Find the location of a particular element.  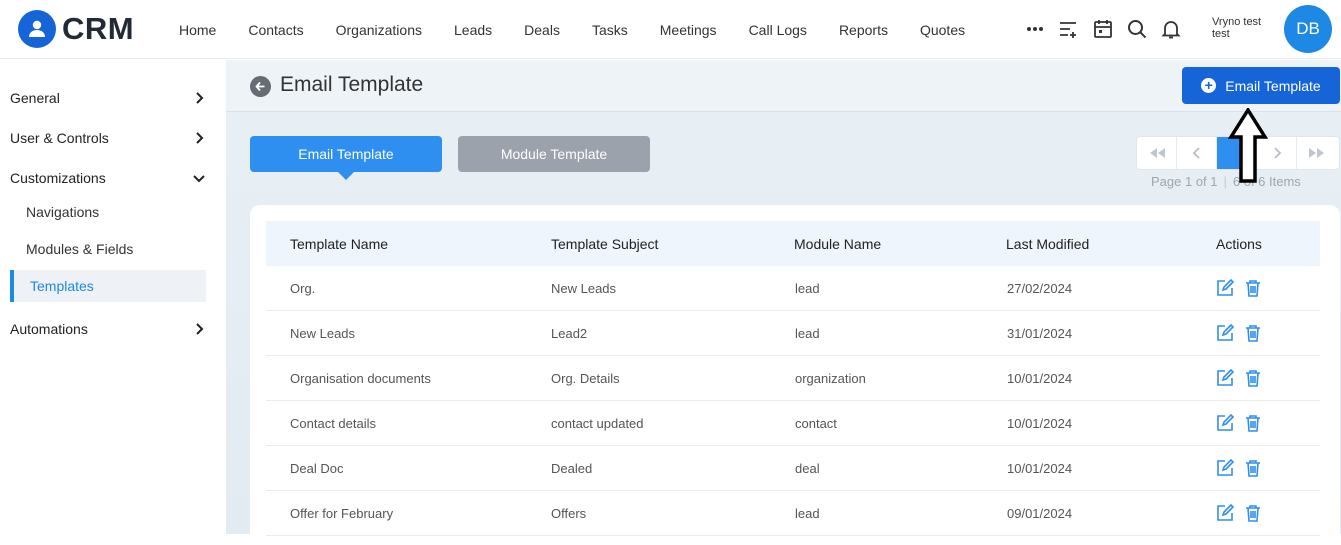

add-list-icon is located at coordinates (1069, 29).